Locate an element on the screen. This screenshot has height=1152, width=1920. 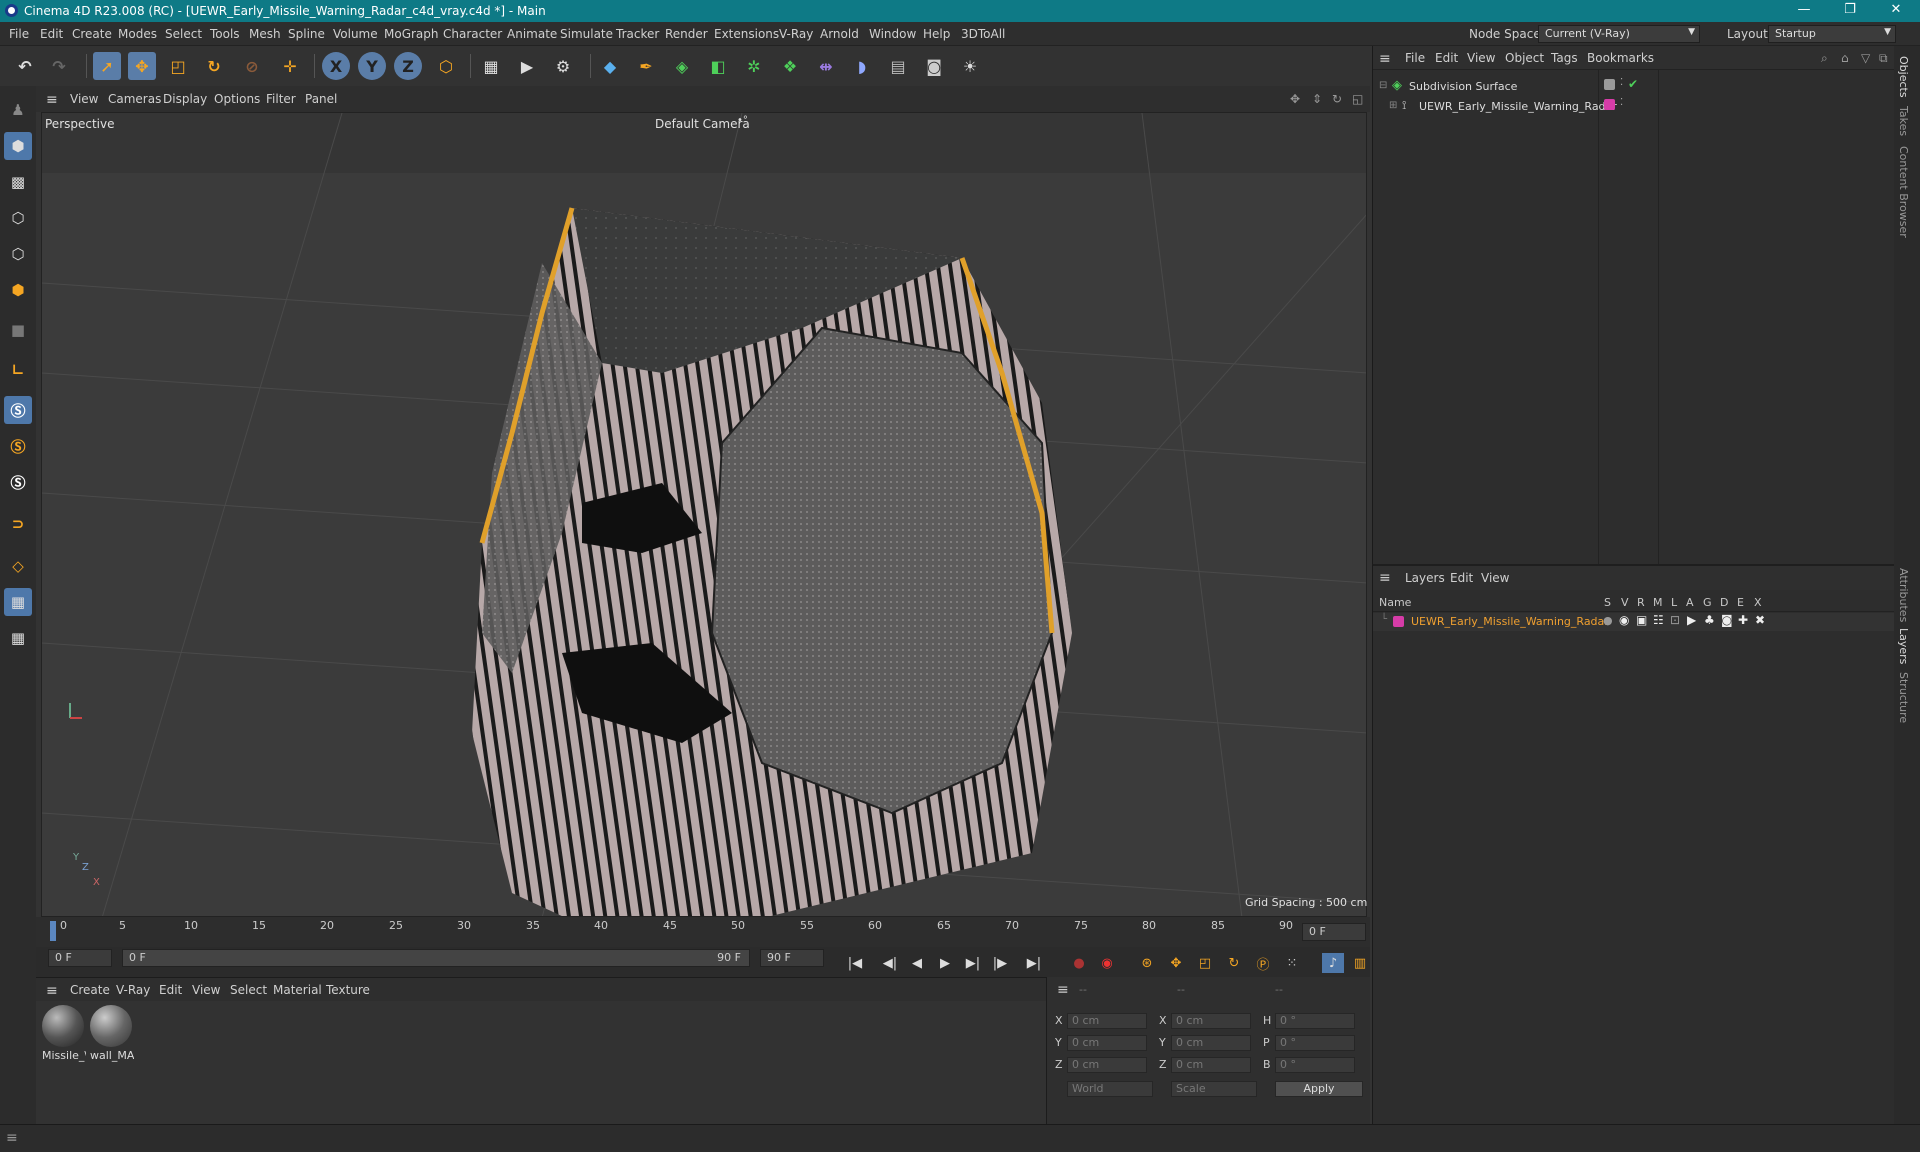
tab-layers: Layers is located at coordinates (1903, 646).